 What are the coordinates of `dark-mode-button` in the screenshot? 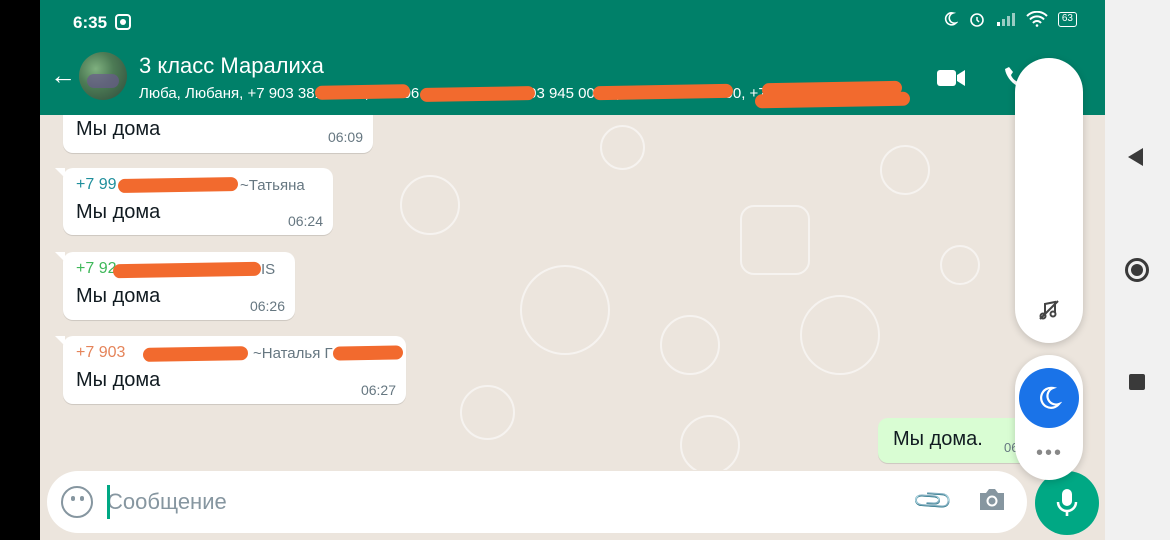 It's located at (1049, 398).